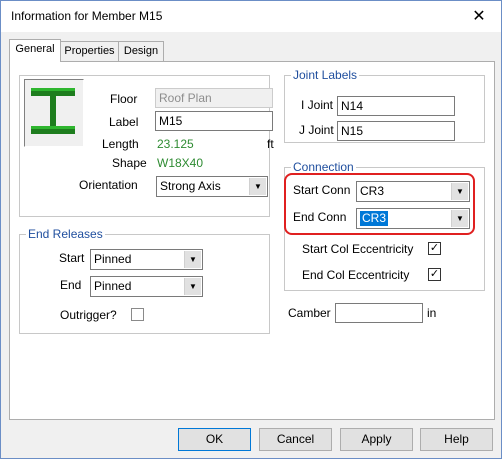 The height and width of the screenshot is (459, 502). Describe the element at coordinates (434, 248) in the screenshot. I see `start-col-ecc-checkbox: ✓` at that location.